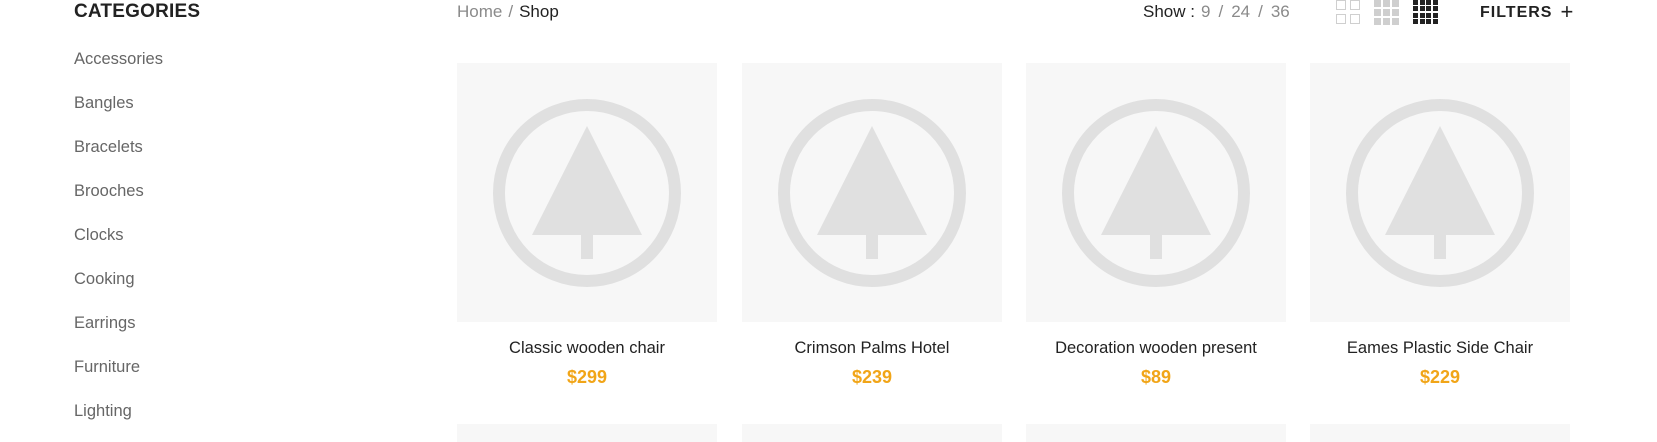  I want to click on product-card: Eames Plastic Side Chair $229, so click(1440, 226).